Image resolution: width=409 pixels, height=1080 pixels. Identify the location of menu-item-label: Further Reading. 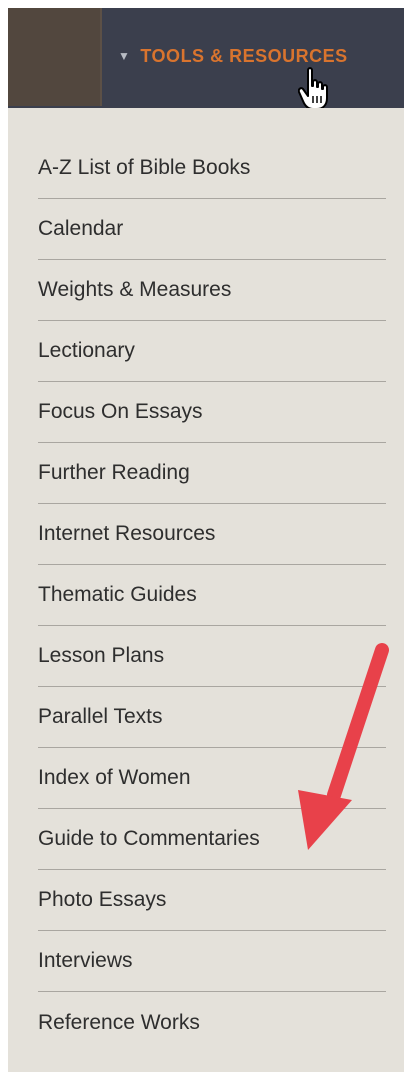
(114, 472).